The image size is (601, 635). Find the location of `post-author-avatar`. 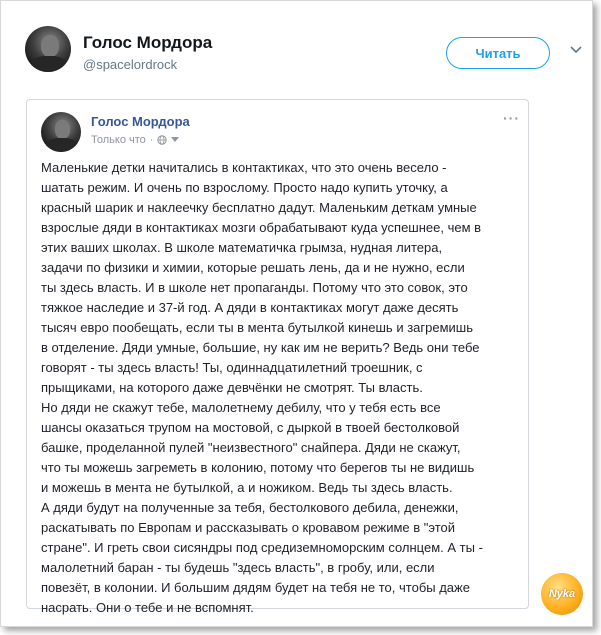

post-author-avatar is located at coordinates (61, 132).